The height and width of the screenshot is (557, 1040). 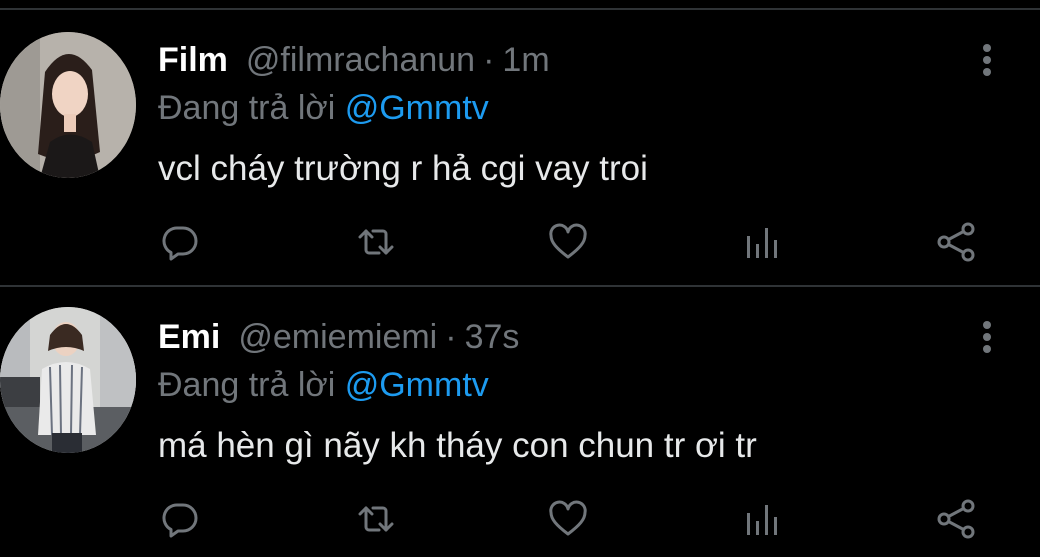 What do you see at coordinates (193, 60) in the screenshot?
I see `author-name: Film` at bounding box center [193, 60].